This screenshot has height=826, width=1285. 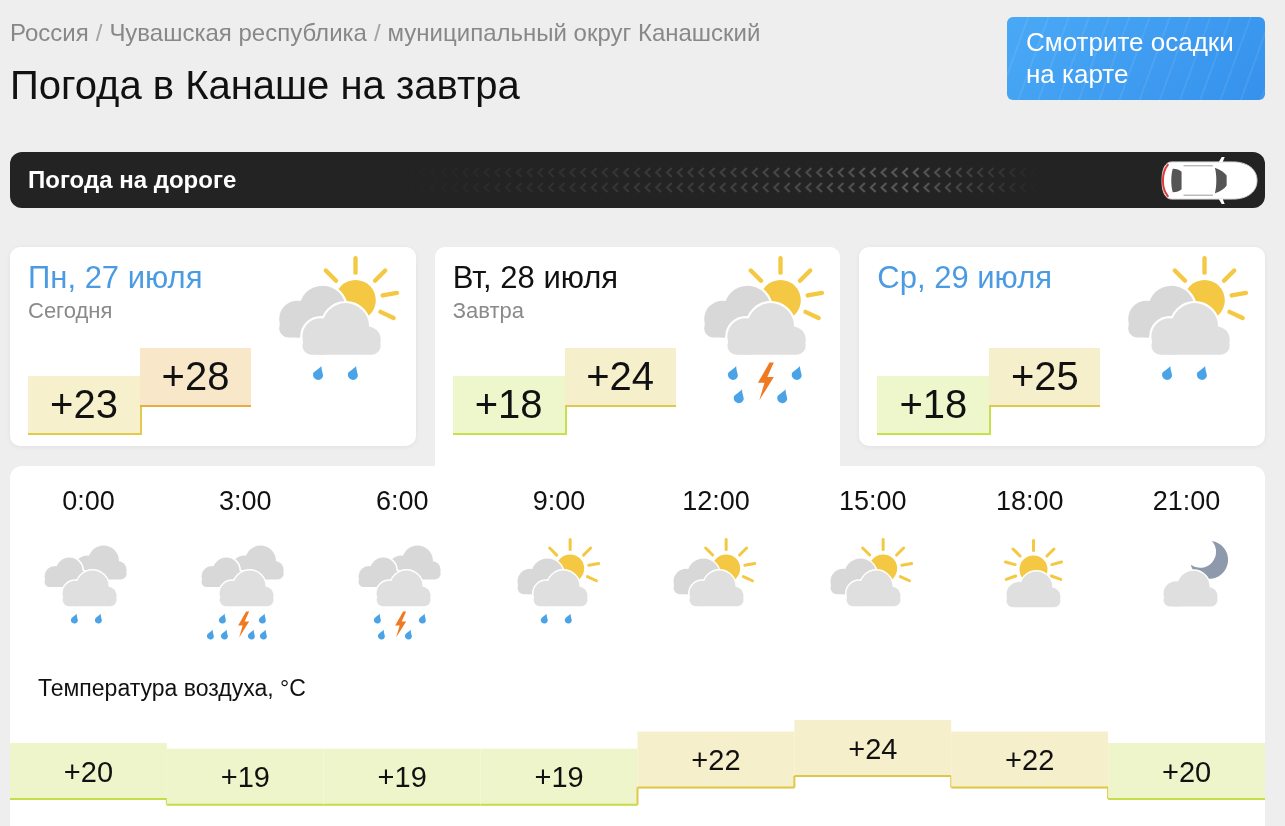 What do you see at coordinates (213, 346) in the screenshot?
I see `day-tab: Пн, 27 июля Сегодня +23 +28` at bounding box center [213, 346].